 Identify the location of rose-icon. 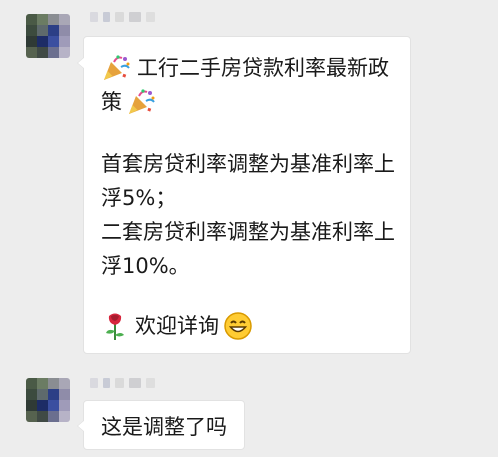
(115, 326).